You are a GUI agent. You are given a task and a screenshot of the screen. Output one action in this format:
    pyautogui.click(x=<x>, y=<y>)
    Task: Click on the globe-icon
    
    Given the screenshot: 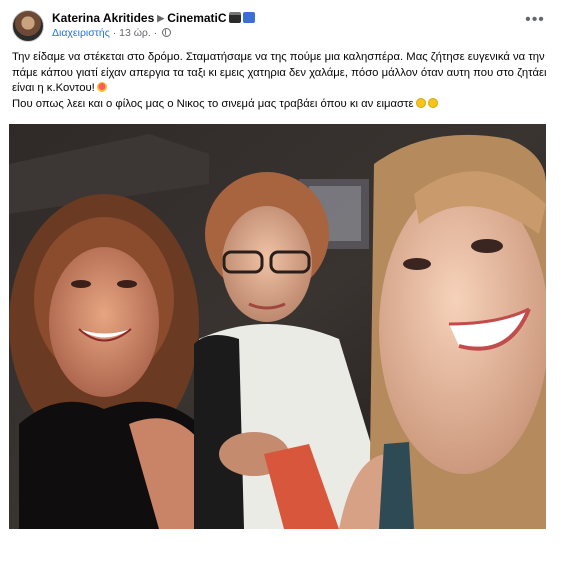 What is the action you would take?
    pyautogui.click(x=167, y=32)
    